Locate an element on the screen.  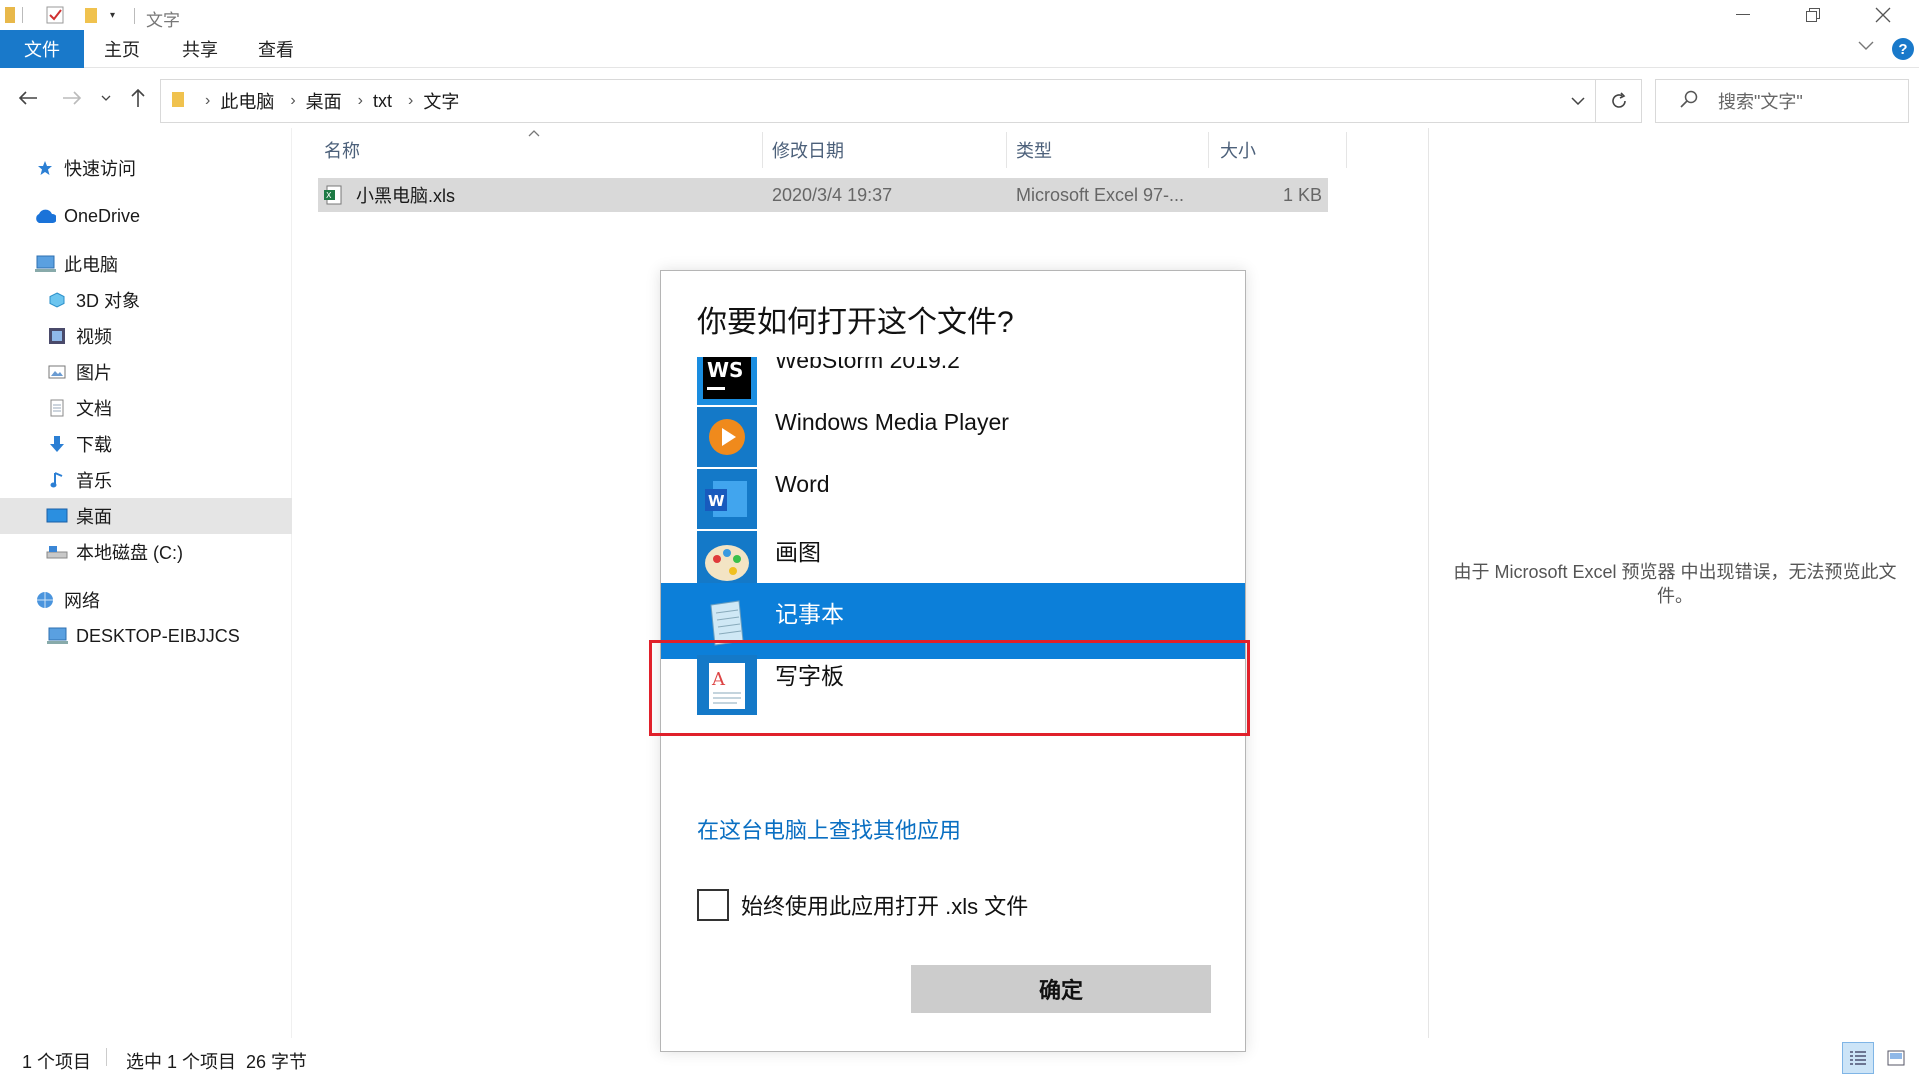
column-header-name: 名称 is located at coordinates (342, 150).